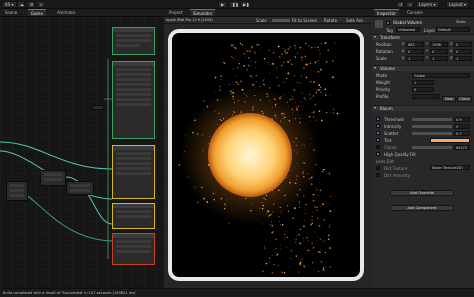 This screenshot has width=474, height=297. What do you see at coordinates (461, 22) in the screenshot?
I see `static-toggle: Static` at bounding box center [461, 22].